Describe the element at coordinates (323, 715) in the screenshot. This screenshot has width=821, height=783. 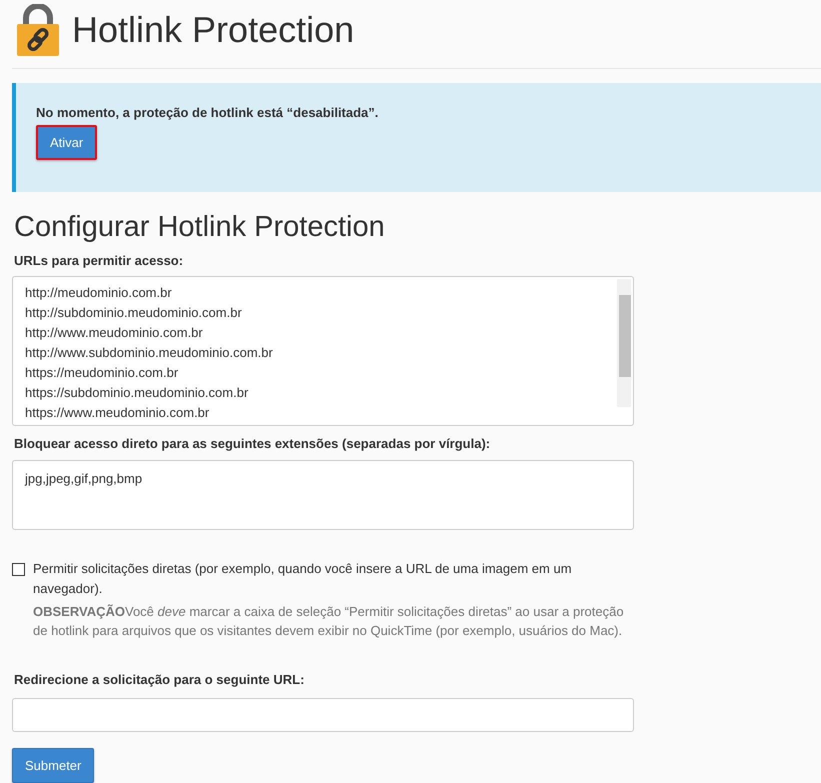
I see `redirect-url-field` at that location.